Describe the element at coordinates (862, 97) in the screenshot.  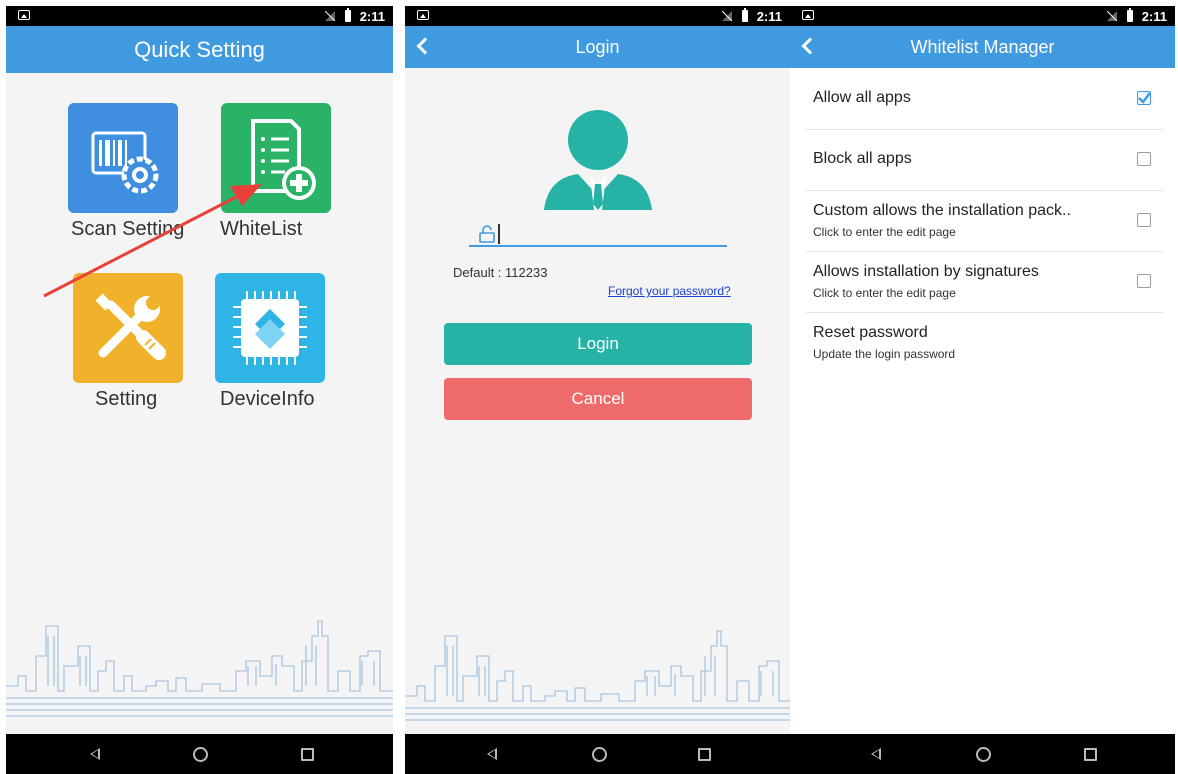
I see `item-title: Allow all apps` at that location.